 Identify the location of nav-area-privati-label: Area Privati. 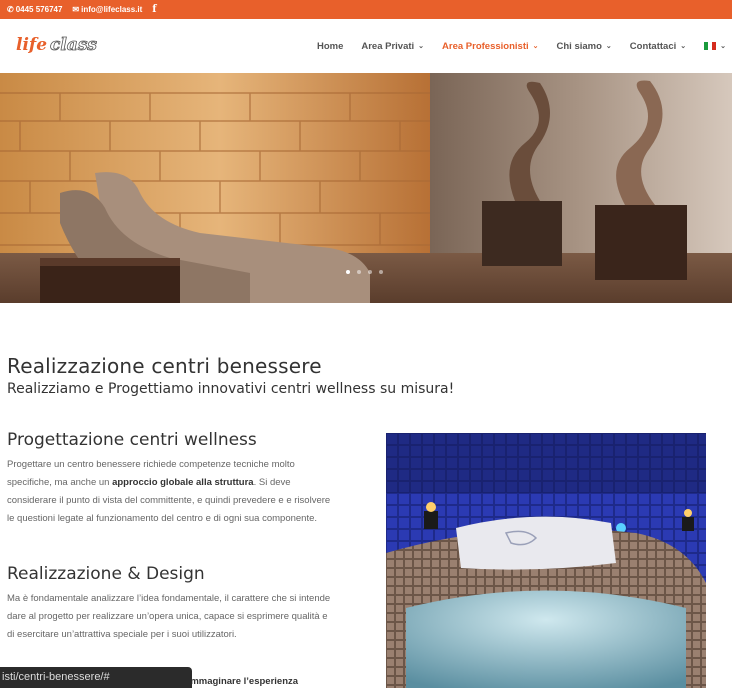
(388, 46).